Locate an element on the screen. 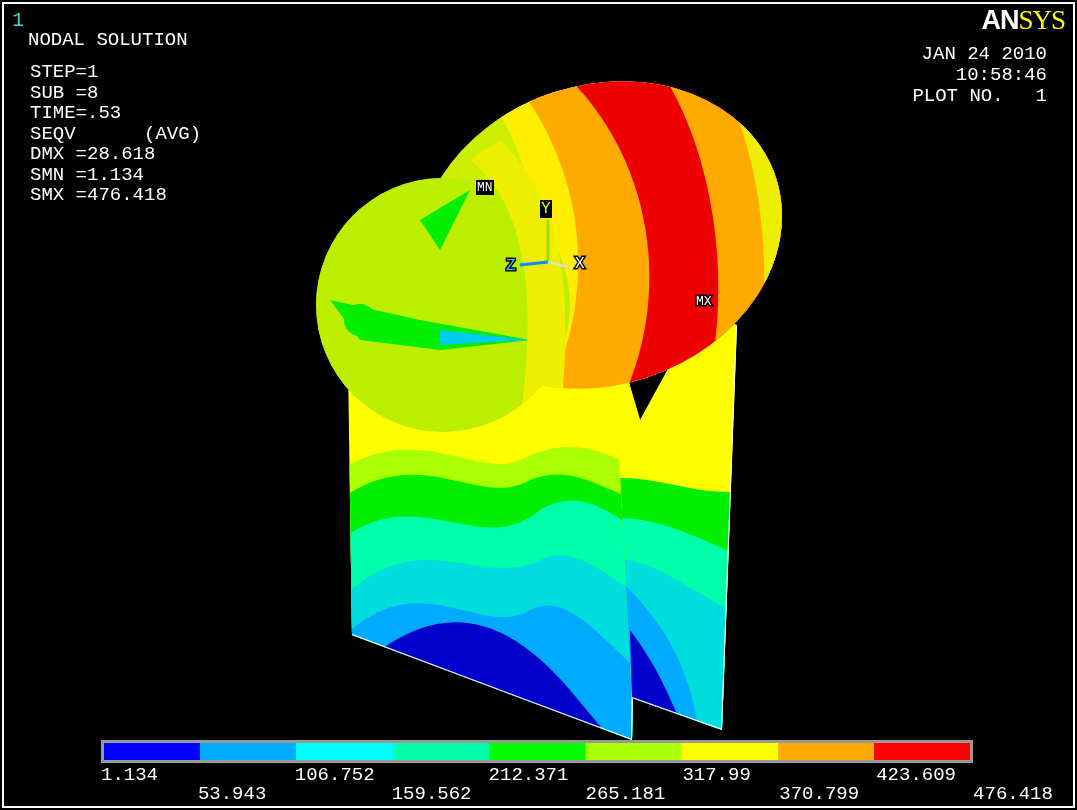 This screenshot has width=1077, height=810. x-axis-label: X is located at coordinates (580, 264).